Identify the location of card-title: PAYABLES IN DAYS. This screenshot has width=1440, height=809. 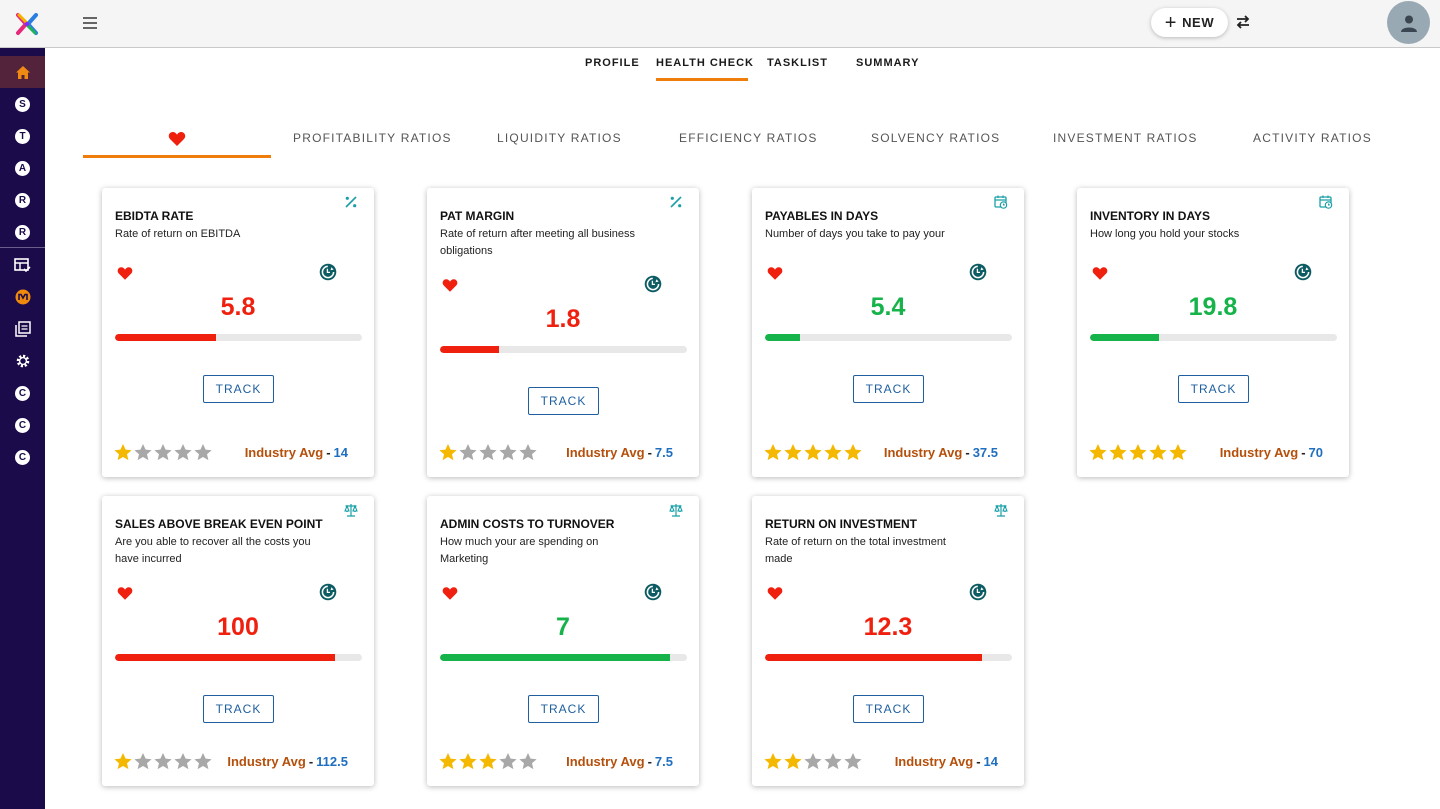
(822, 216).